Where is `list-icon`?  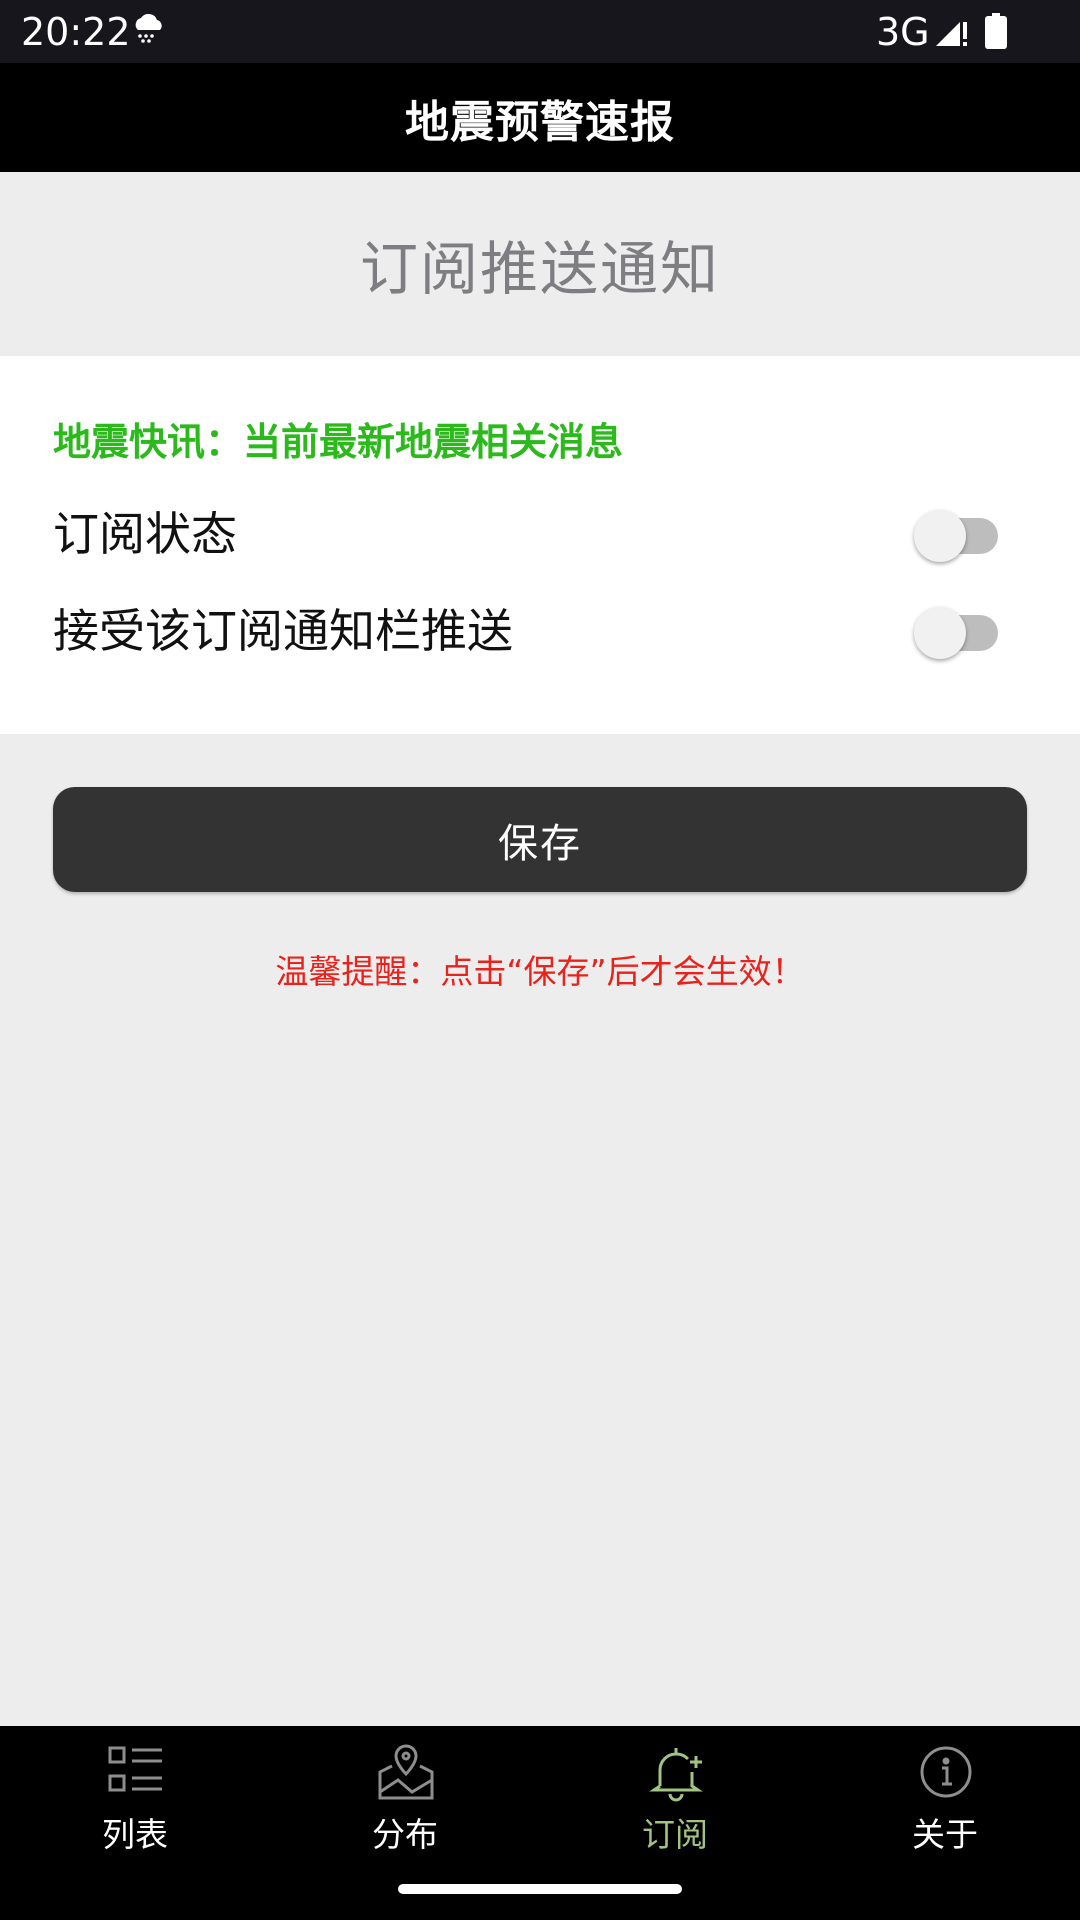 list-icon is located at coordinates (136, 1772).